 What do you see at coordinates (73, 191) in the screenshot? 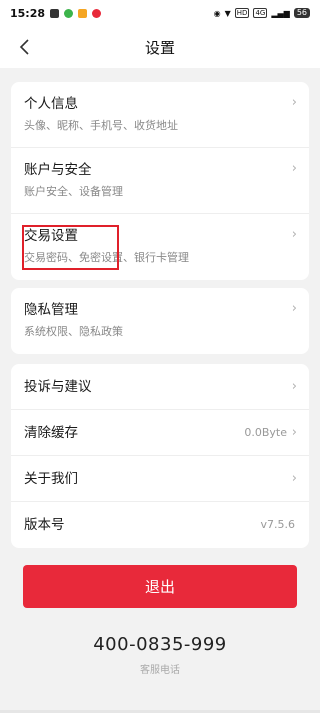
I see `row-subtitle: 账户安全、设备管理` at bounding box center [73, 191].